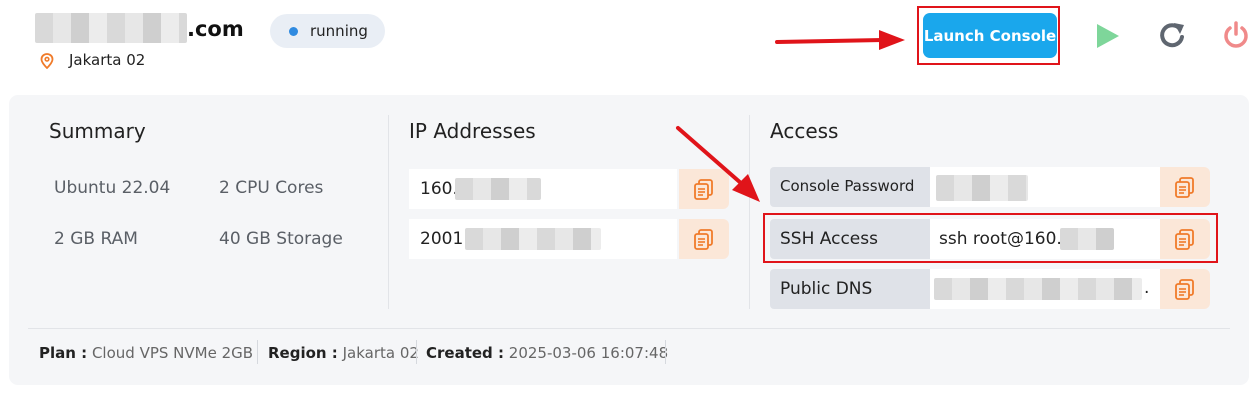 The height and width of the screenshot is (396, 1252). Describe the element at coordinates (293, 31) in the screenshot. I see `status-dot` at that location.